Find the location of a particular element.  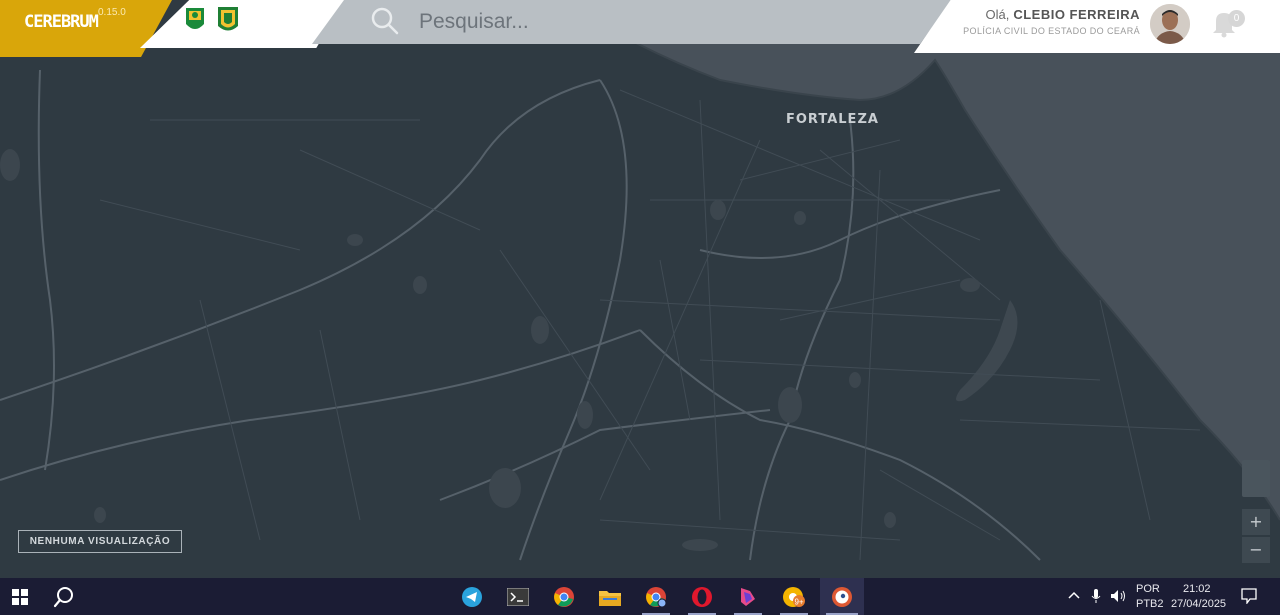

greeting-text: Olá, is located at coordinates (997, 14).